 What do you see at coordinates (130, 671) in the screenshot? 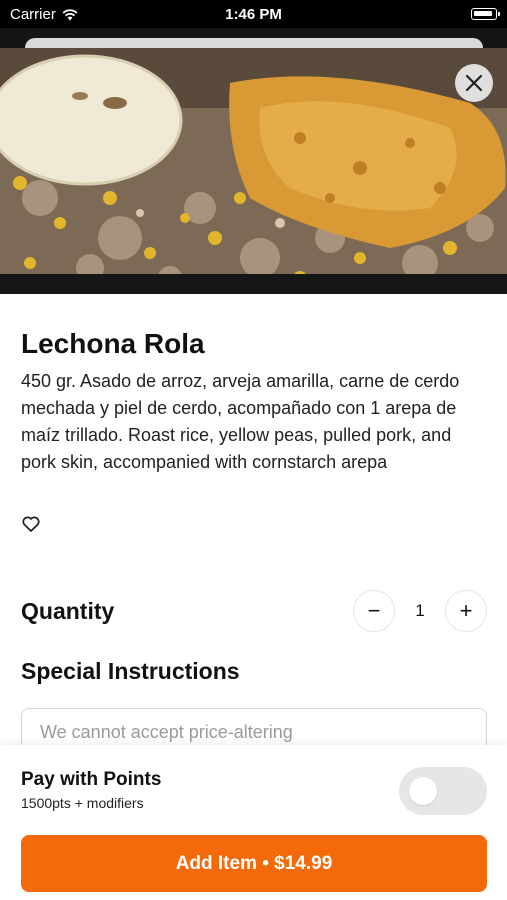
I see `special-instructions-label: Special Instructions` at bounding box center [130, 671].